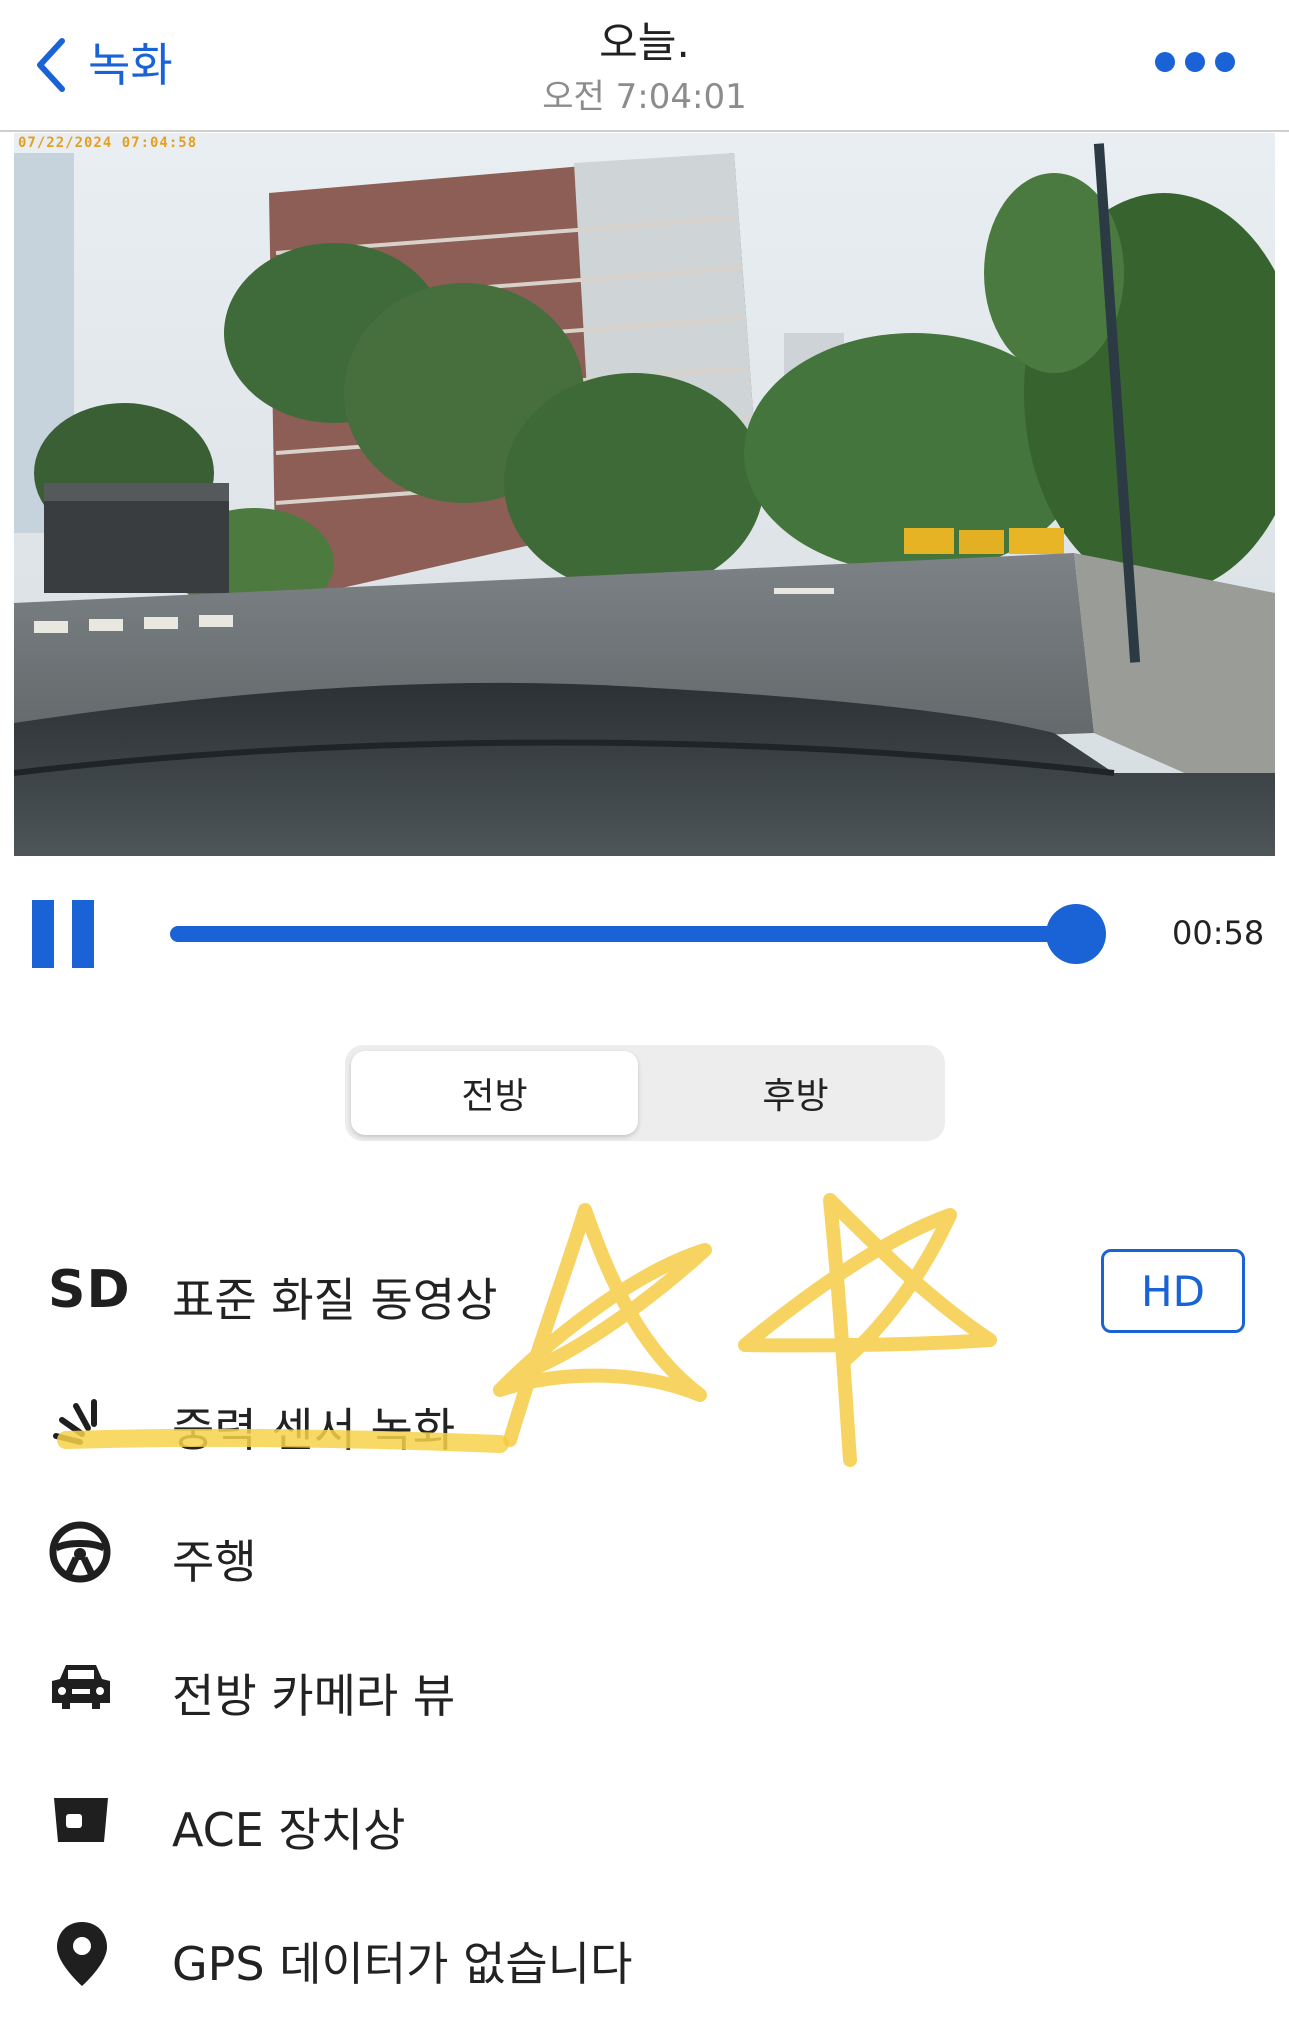 This screenshot has height=2021, width=1289. I want to click on tab-rear-camera: 후방, so click(795, 1093).